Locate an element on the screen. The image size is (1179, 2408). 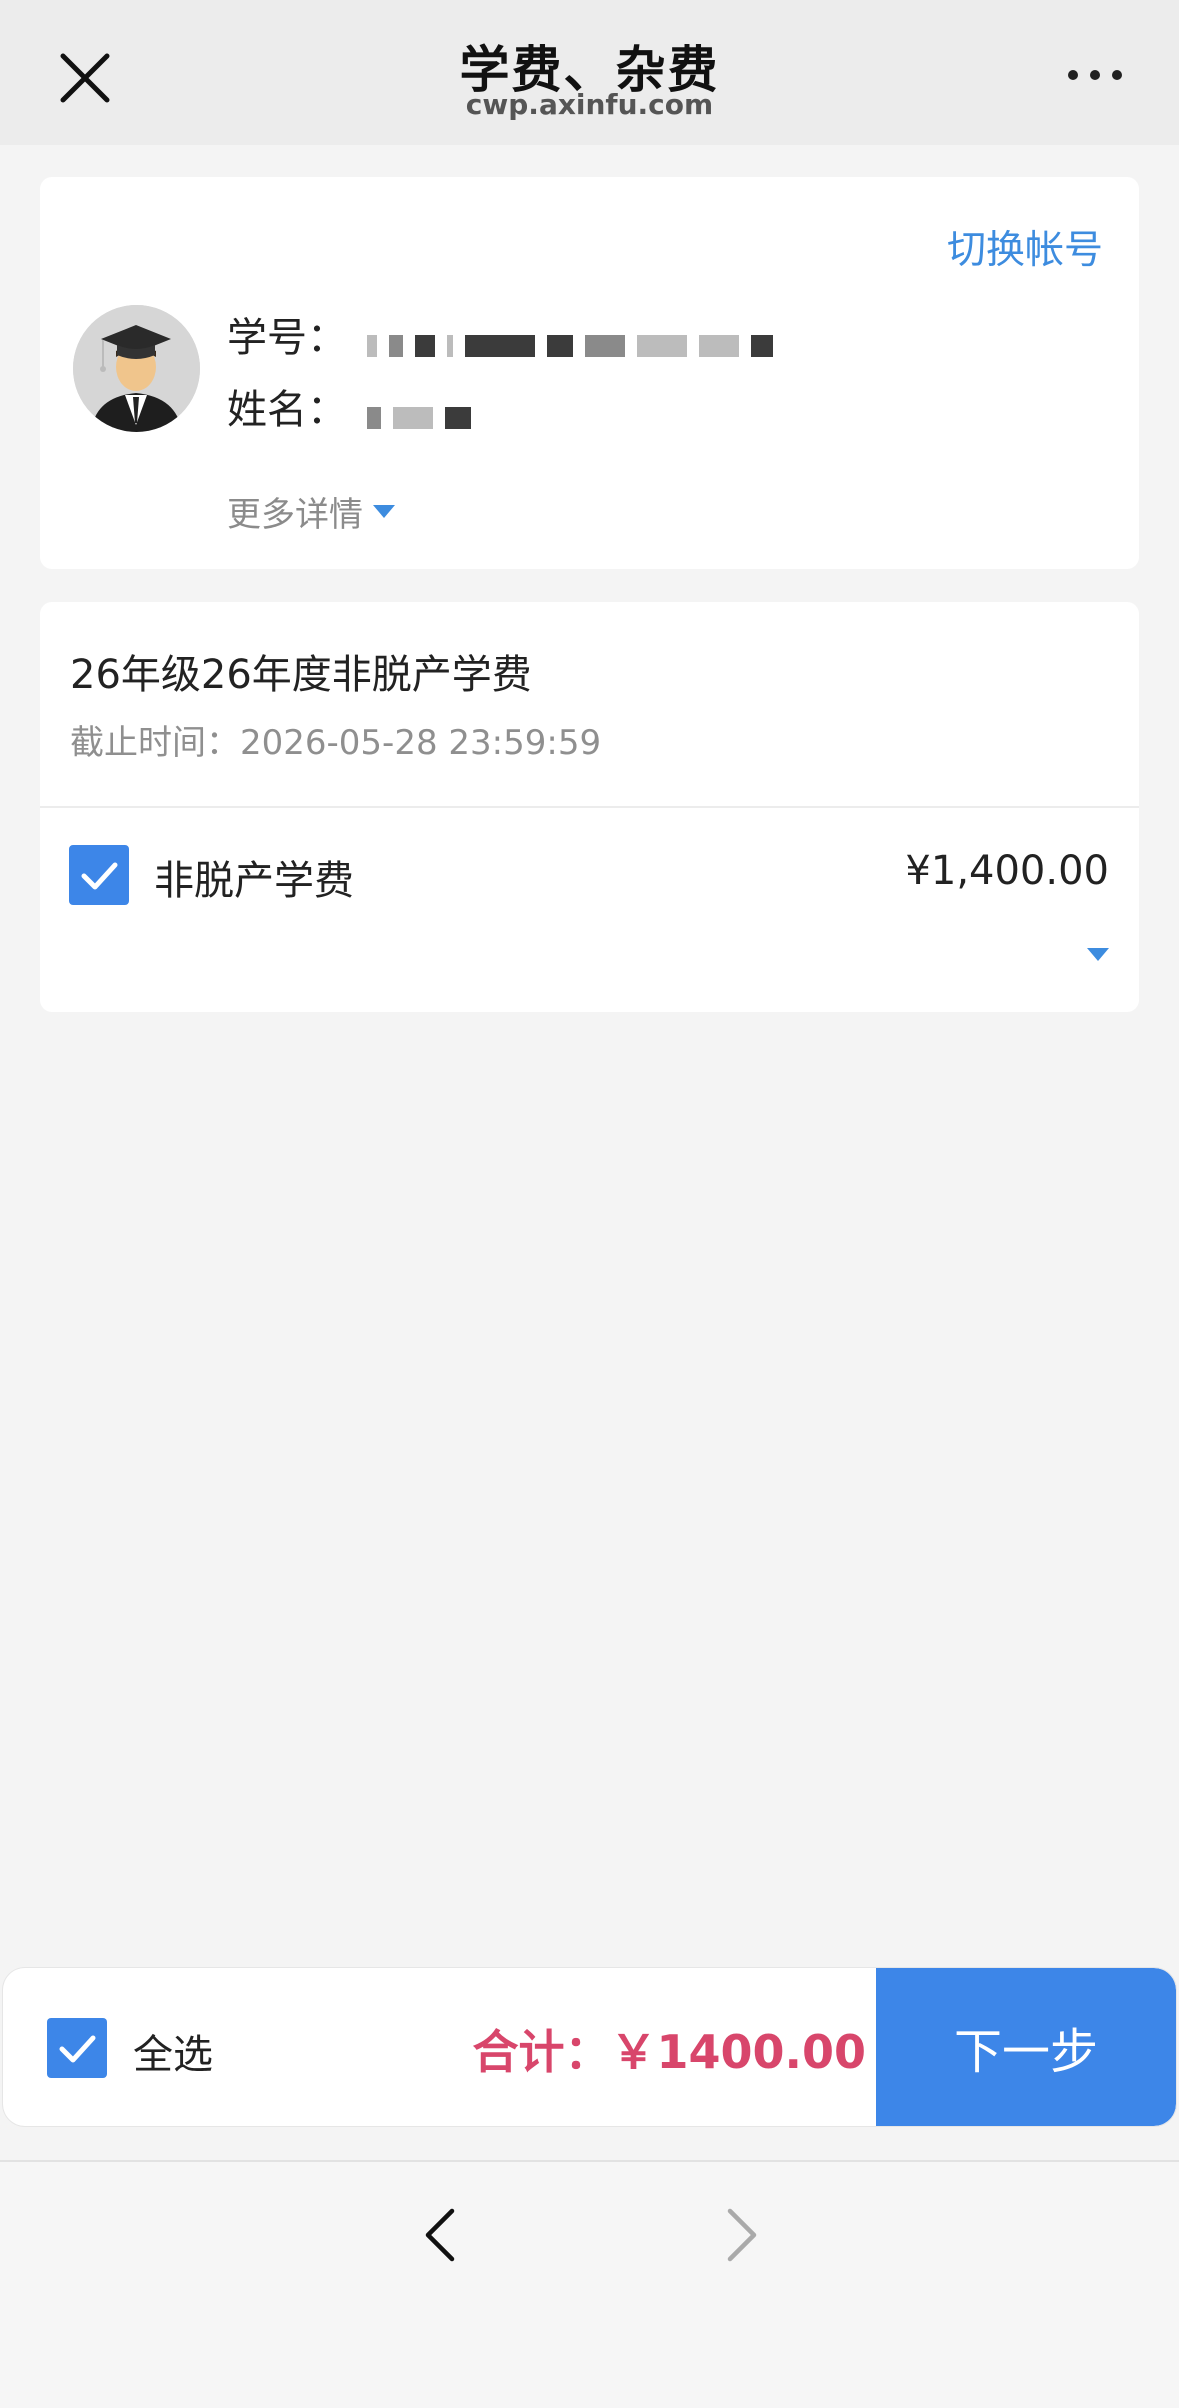
next-step-button: 下一步 is located at coordinates (1026, 2047).